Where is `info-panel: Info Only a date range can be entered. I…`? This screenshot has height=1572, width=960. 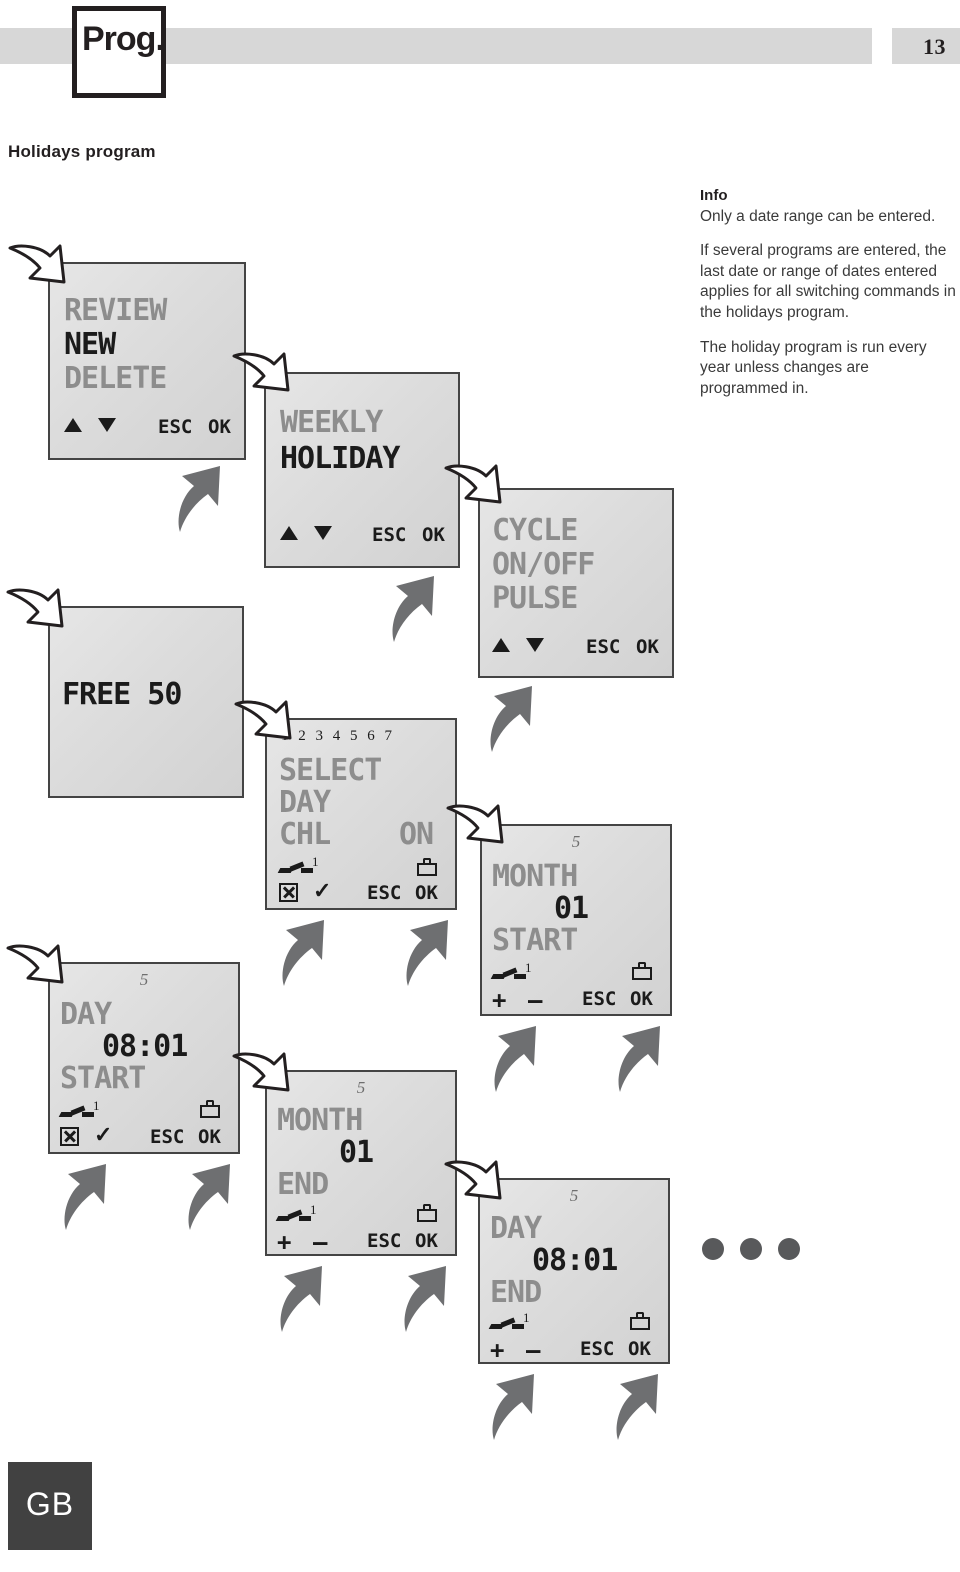 info-panel: Info Only a date range can be entered. I… is located at coordinates (829, 299).